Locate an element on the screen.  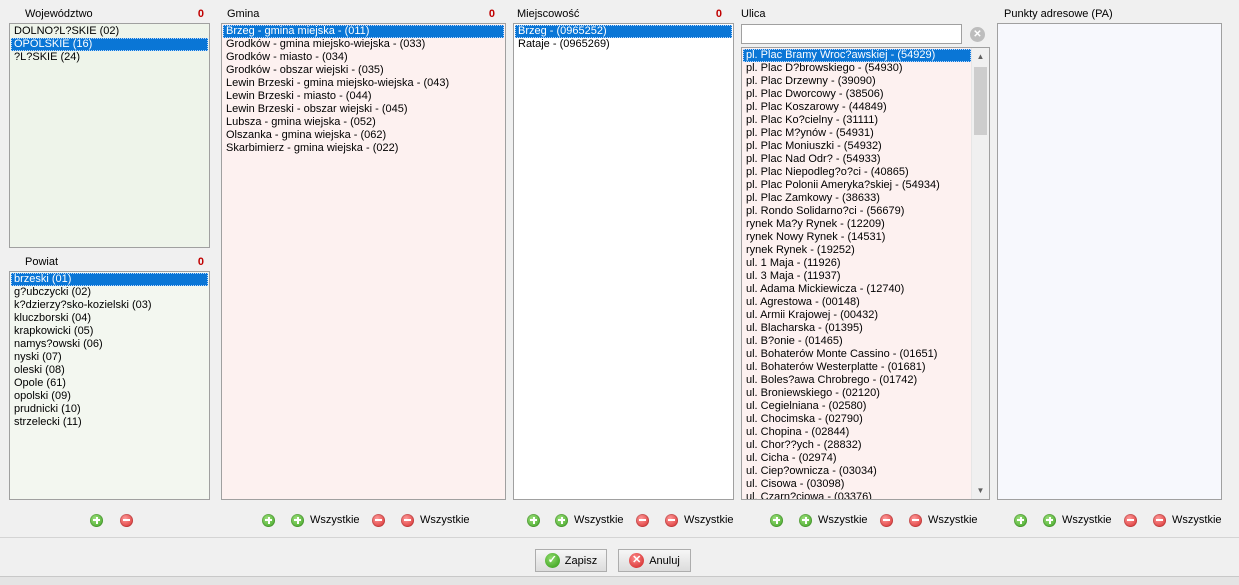
list-item: Brzeg - gmina miejska - (011) is located at coordinates (363, 31).